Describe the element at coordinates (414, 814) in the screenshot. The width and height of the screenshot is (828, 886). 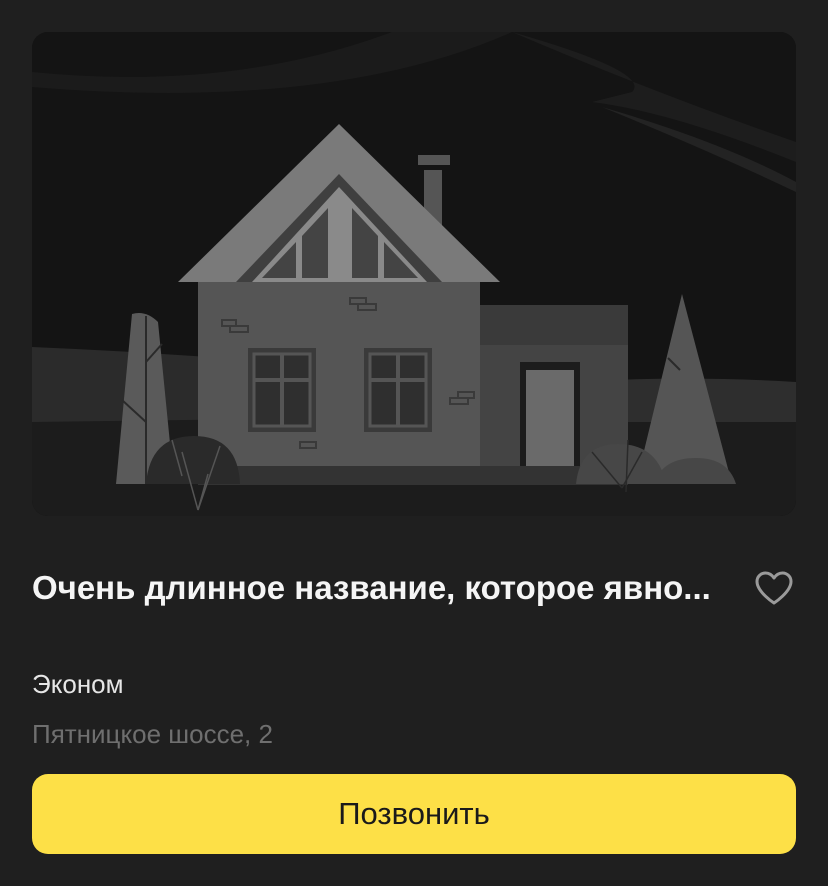
I see `call-button: Позвонить` at that location.